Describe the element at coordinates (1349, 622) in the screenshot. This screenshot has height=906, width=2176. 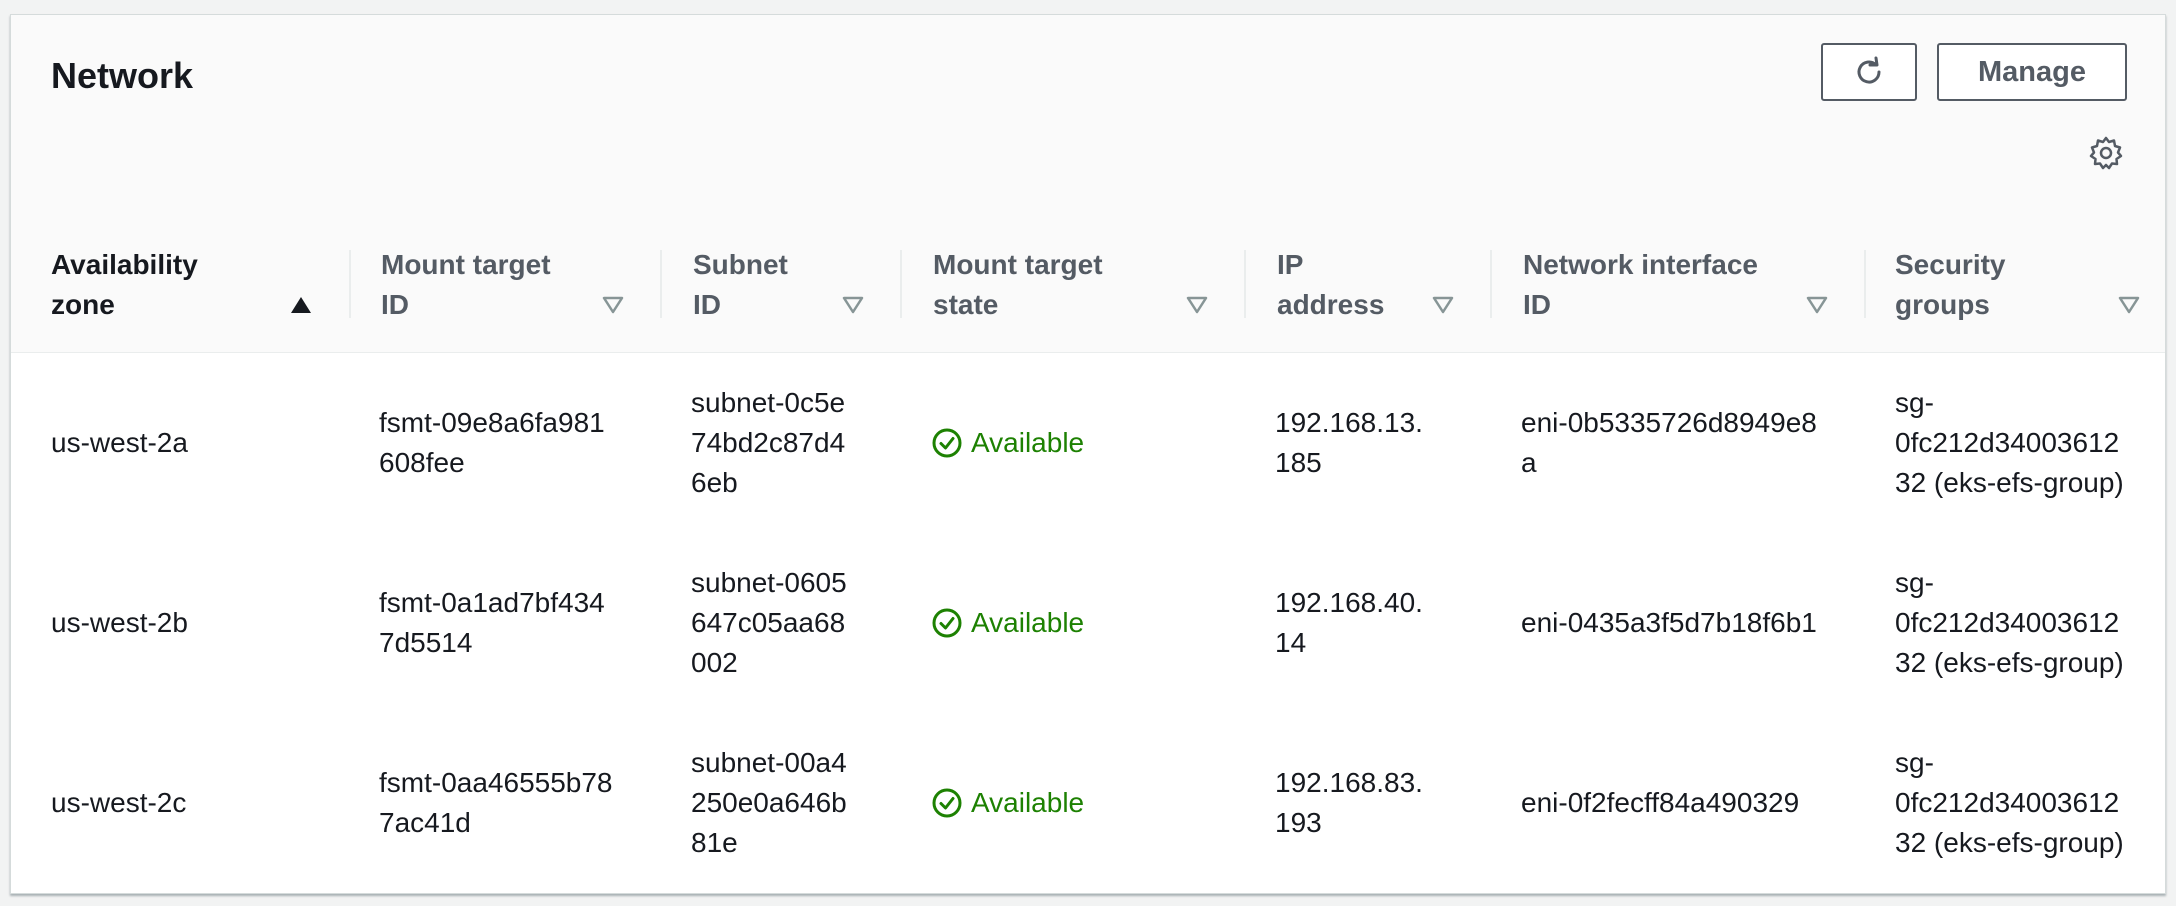
I see `cell-ip-address: 192.168.40.14` at that location.